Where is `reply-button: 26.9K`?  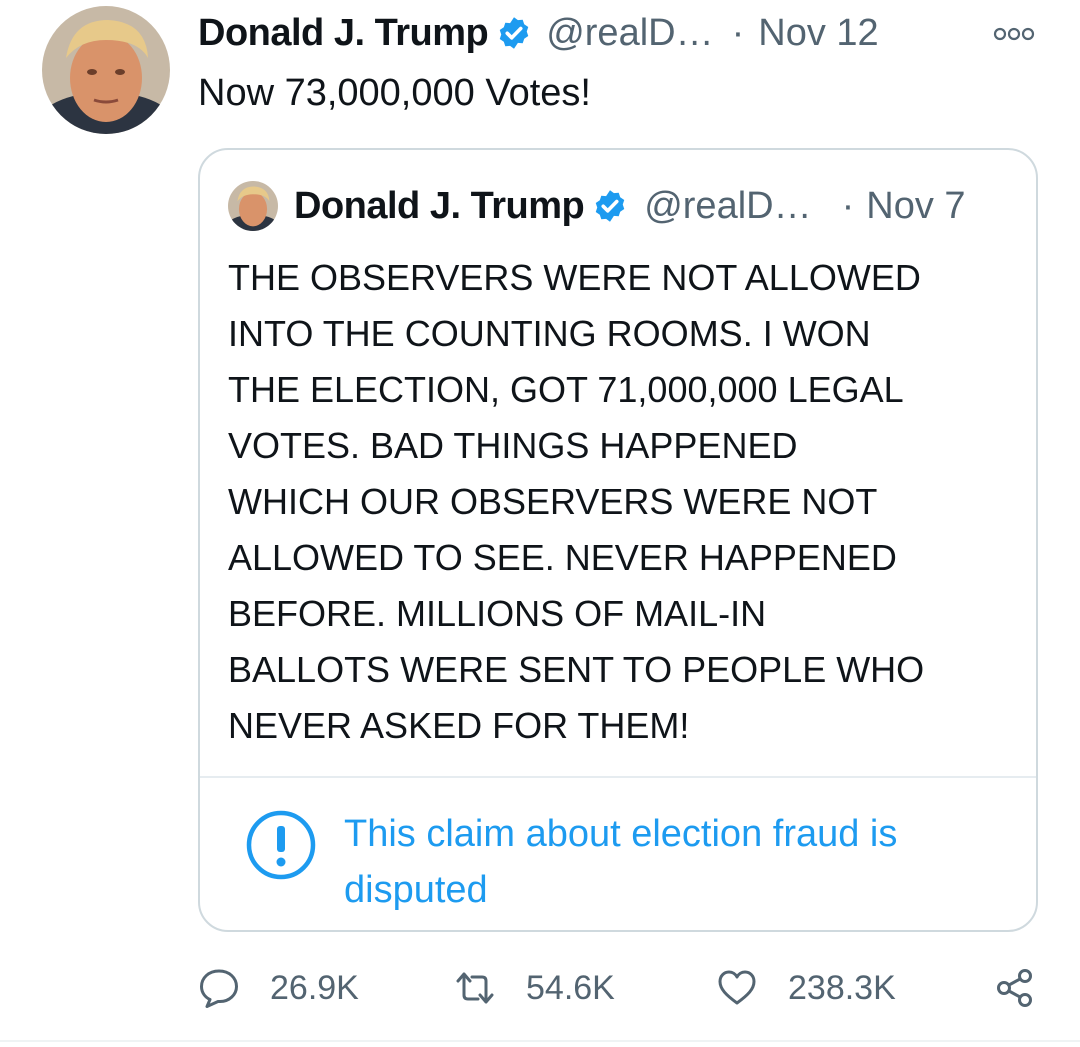 reply-button: 26.9K is located at coordinates (278, 988).